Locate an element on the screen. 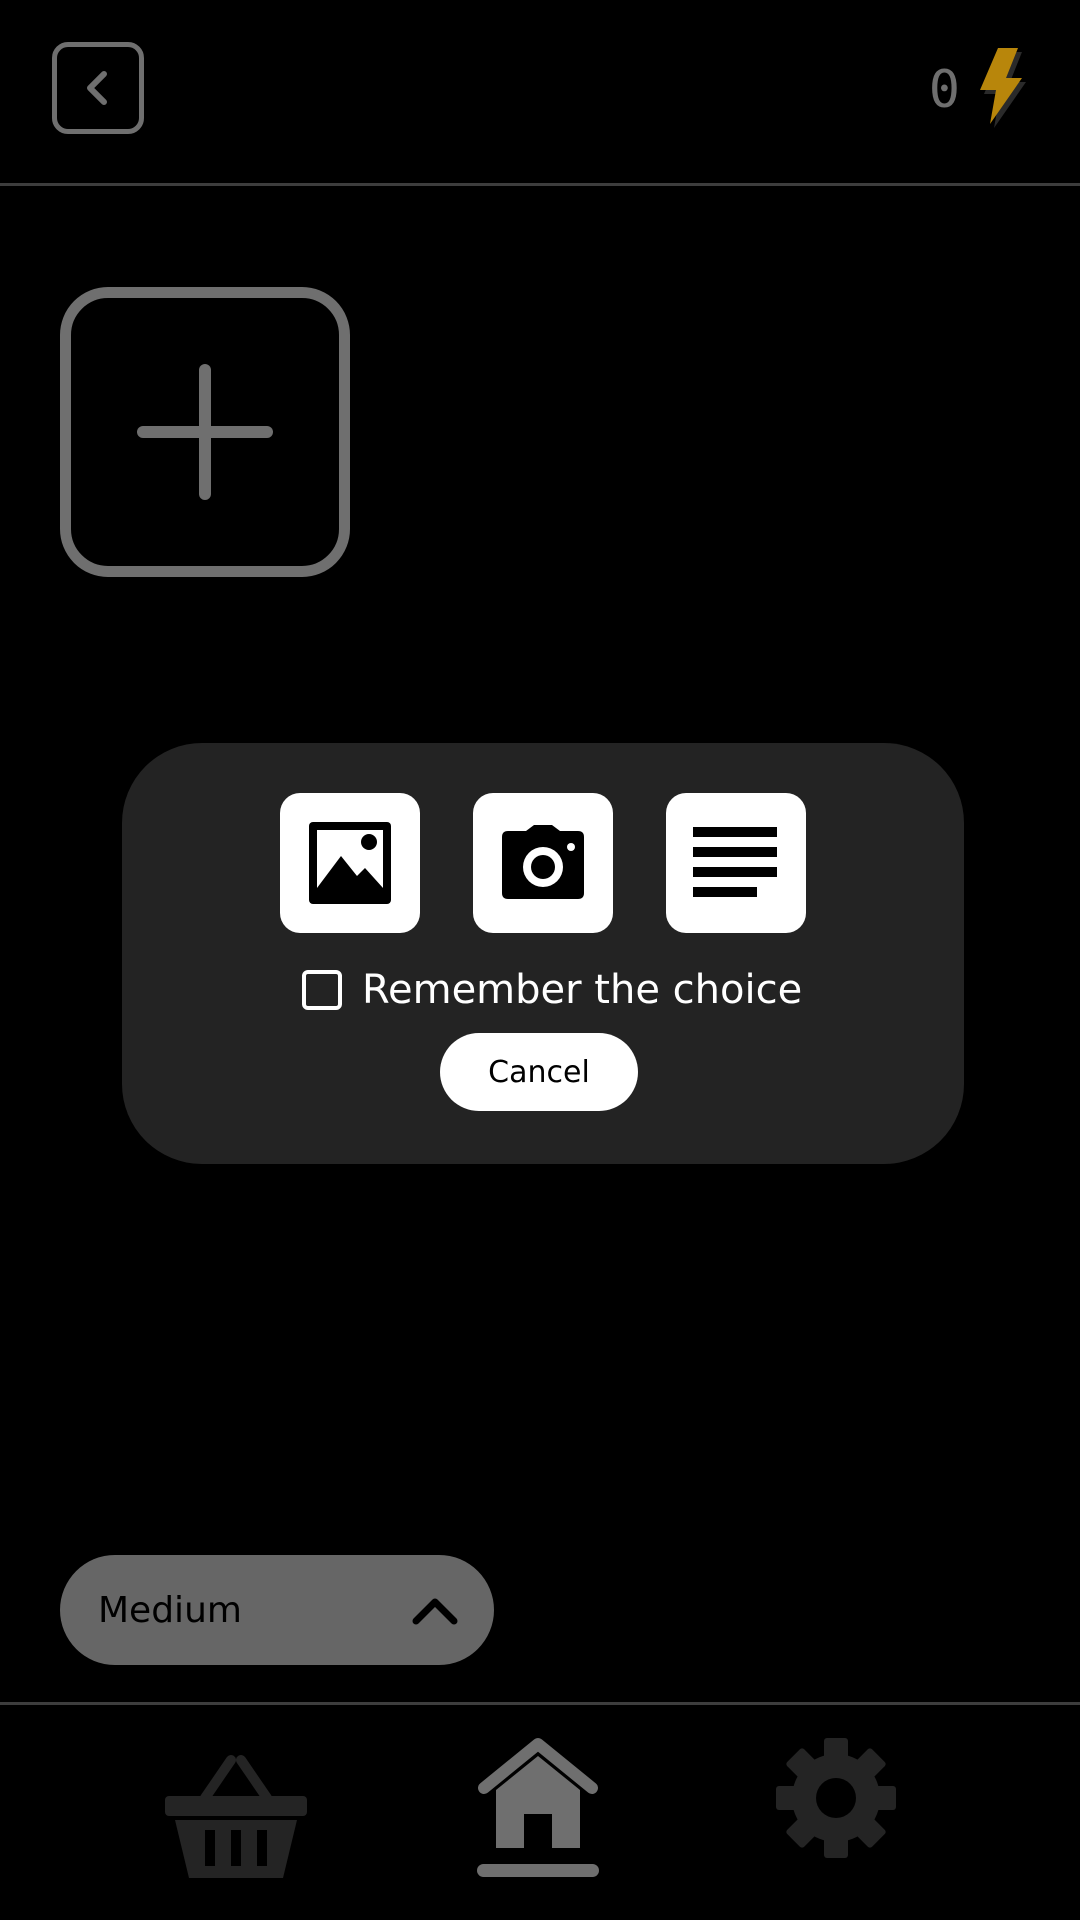  nav-settings-button is located at coordinates (836, 1798).